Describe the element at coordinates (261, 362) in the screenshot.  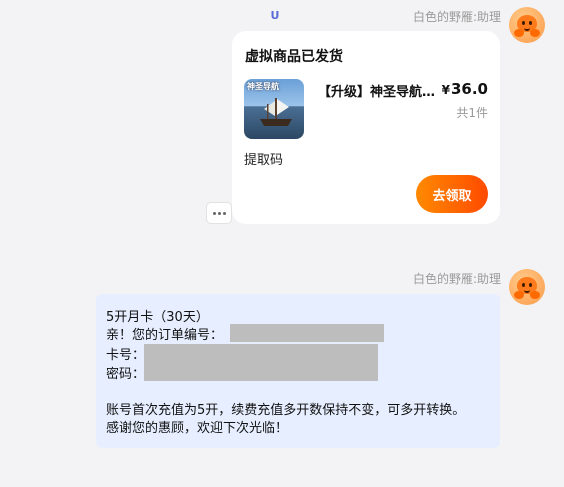
I see `redacted-card-credentials` at that location.